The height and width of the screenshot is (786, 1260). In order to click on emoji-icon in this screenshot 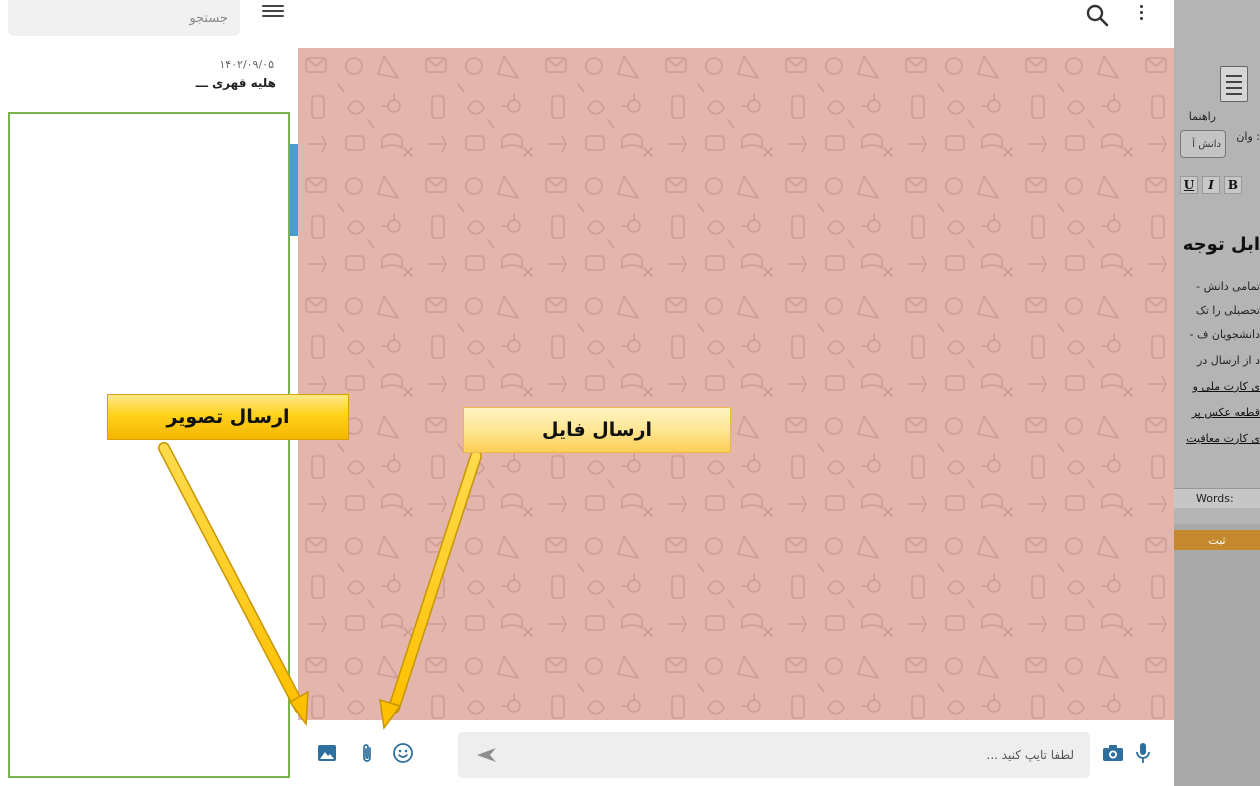, I will do `click(403, 753)`.